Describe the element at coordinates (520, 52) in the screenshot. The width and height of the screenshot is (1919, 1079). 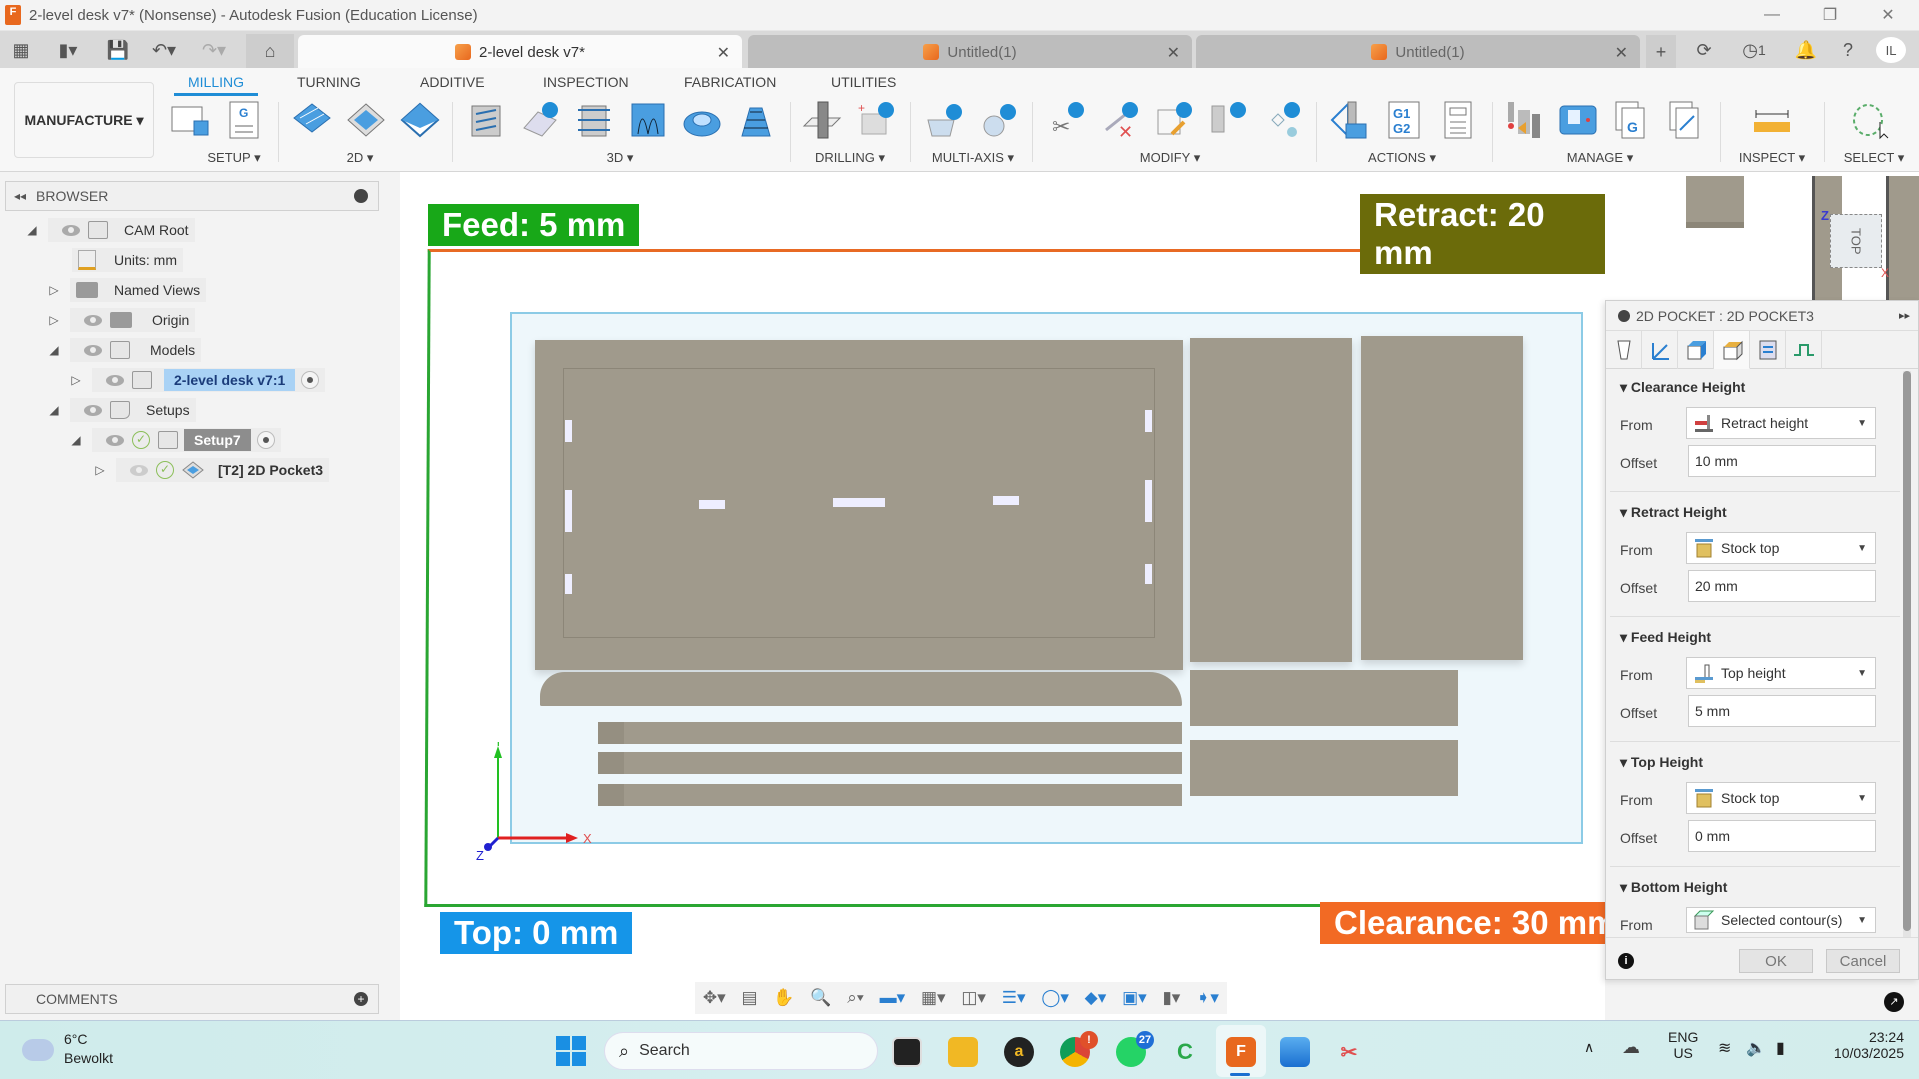
I see `tab-2-level-desk: 2-level desk v7* ✕` at that location.